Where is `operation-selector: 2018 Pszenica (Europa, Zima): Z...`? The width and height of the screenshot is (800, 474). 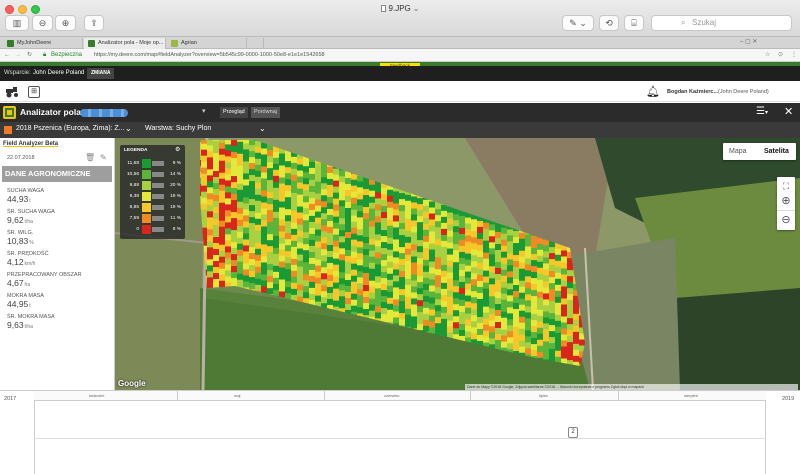 operation-selector: 2018 Pszenica (Europa, Zima): Z... is located at coordinates (70, 128).